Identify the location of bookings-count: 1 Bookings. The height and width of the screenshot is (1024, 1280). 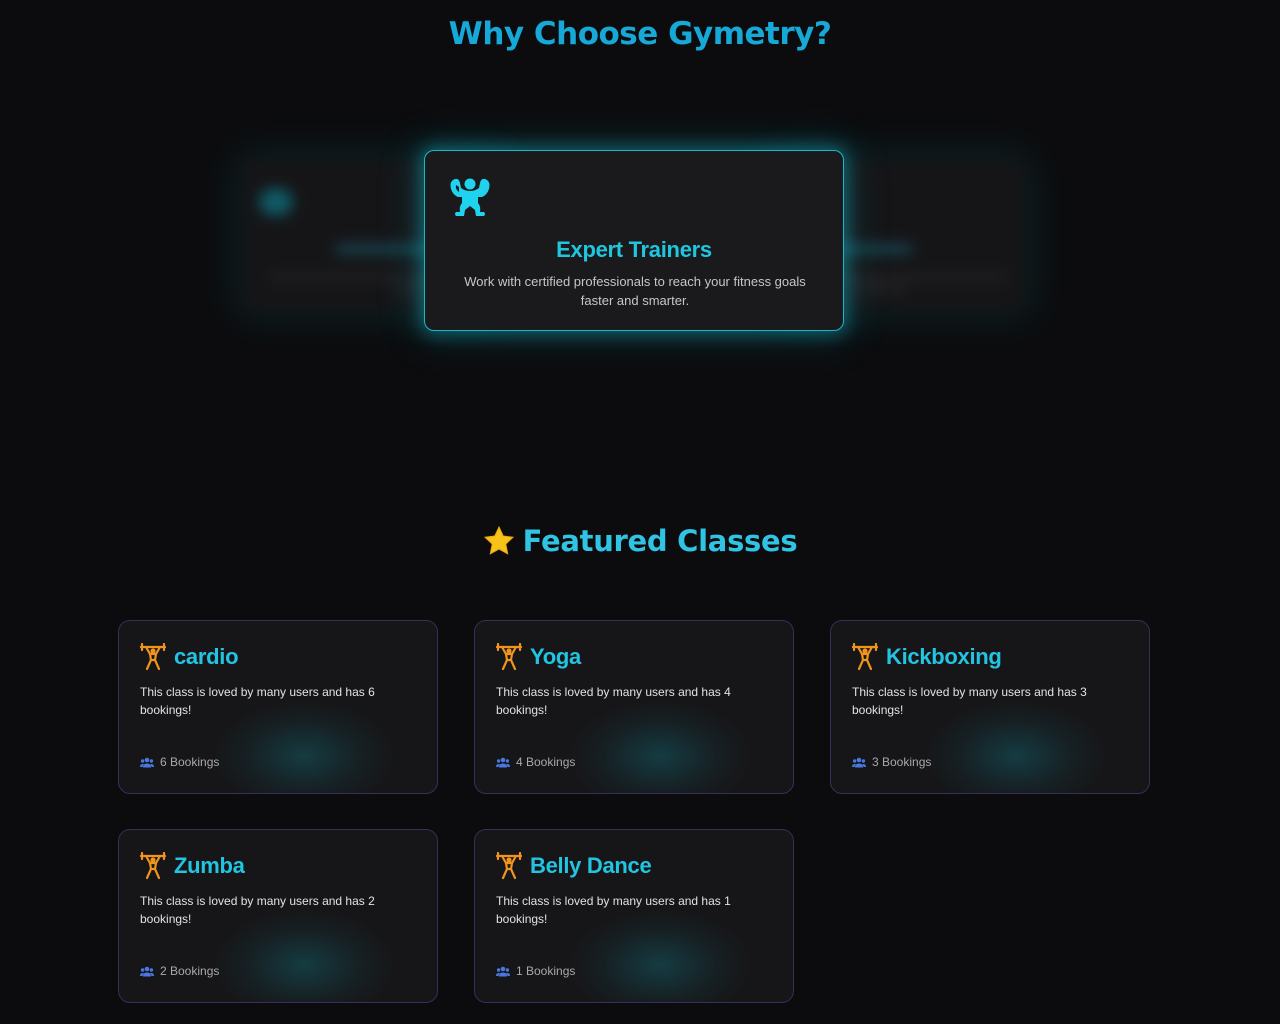
(546, 971).